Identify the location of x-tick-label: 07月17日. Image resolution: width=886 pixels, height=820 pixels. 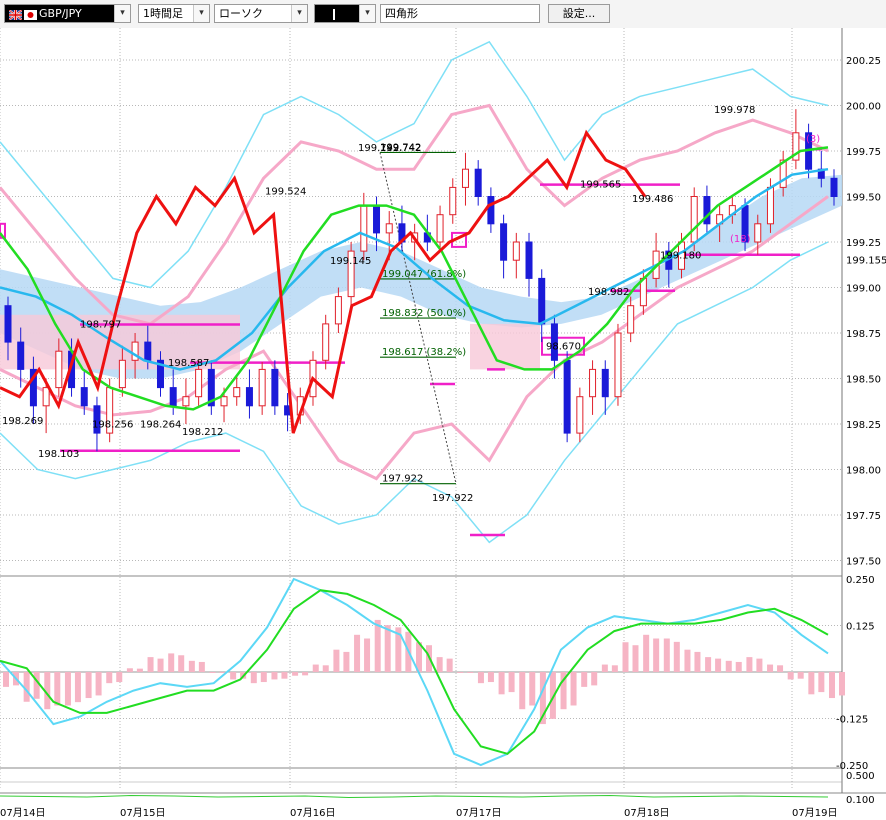
(478, 813).